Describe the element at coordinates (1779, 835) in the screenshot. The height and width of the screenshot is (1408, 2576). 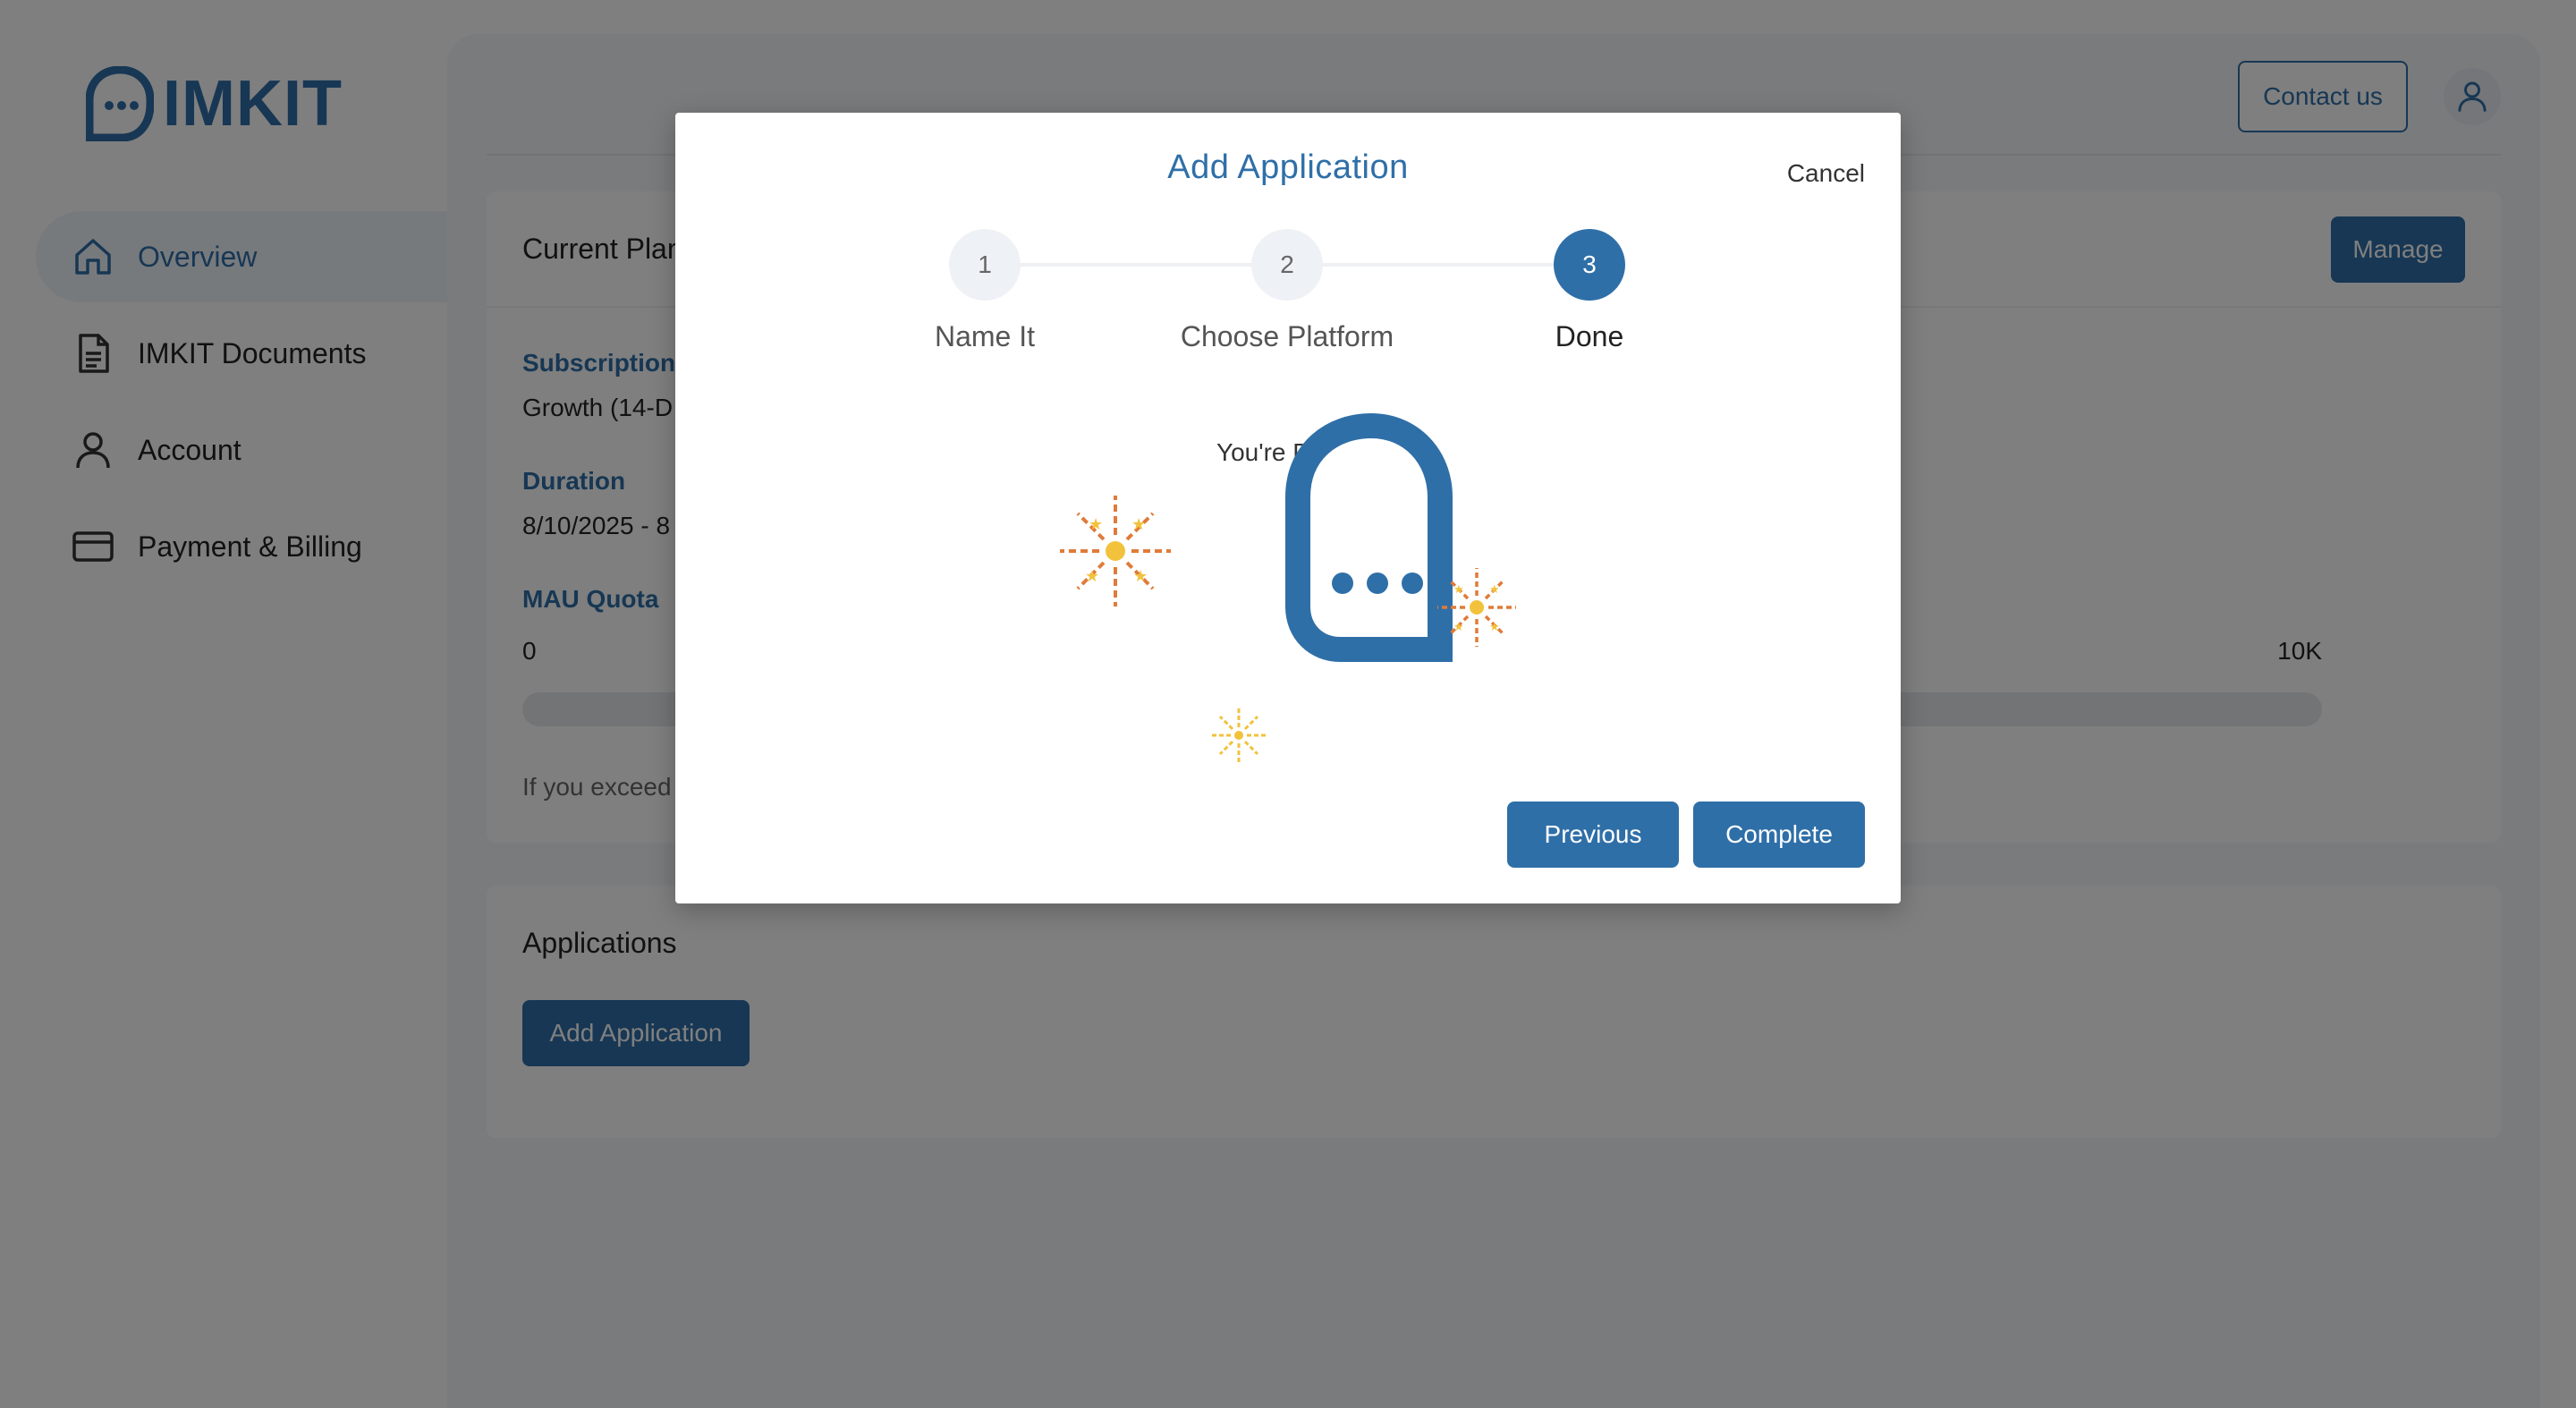
I see `complete-button: Complete` at that location.